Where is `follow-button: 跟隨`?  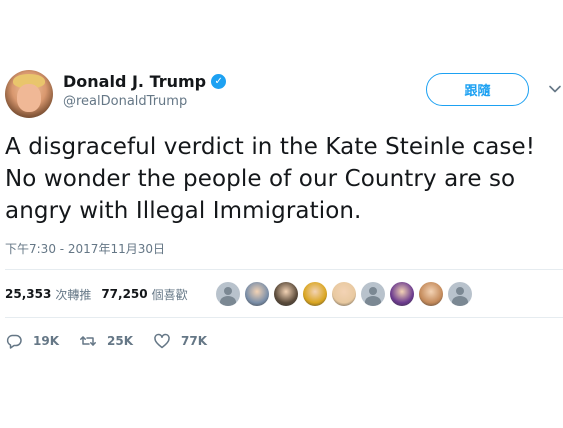
follow-button: 跟隨 is located at coordinates (477, 89).